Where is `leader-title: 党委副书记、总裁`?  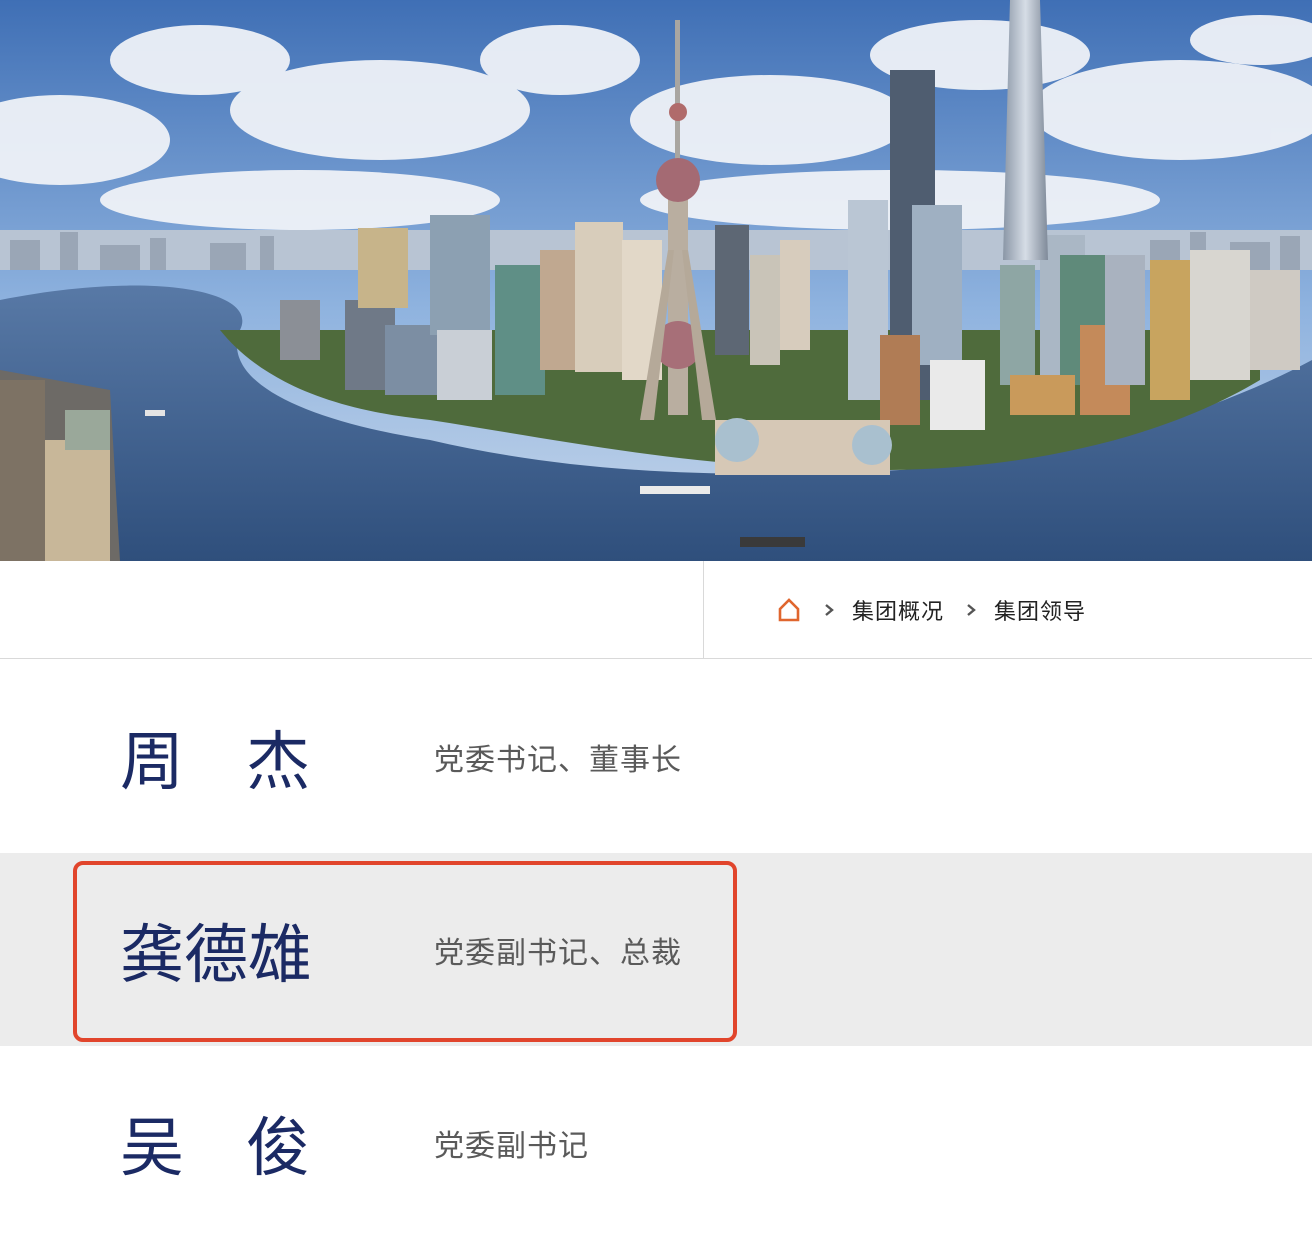 leader-title: 党委副书记、总裁 is located at coordinates (558, 953).